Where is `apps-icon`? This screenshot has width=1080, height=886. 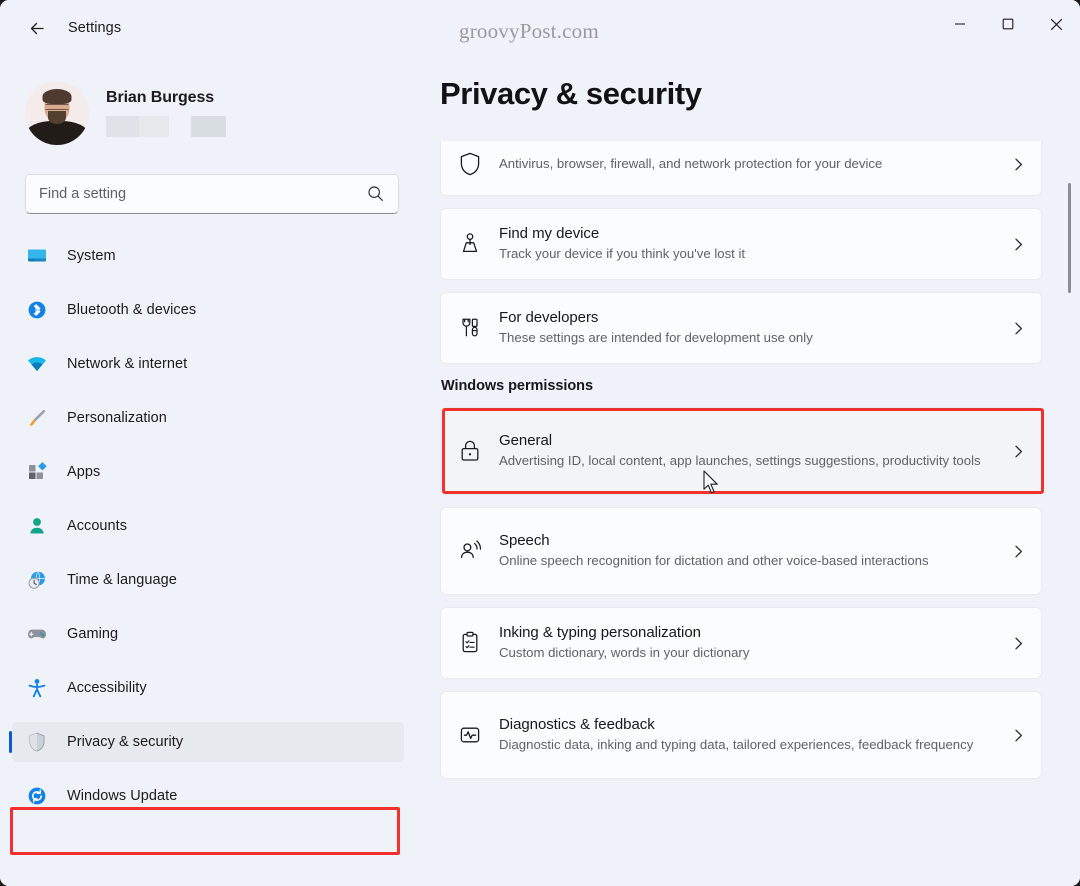 apps-icon is located at coordinates (37, 472).